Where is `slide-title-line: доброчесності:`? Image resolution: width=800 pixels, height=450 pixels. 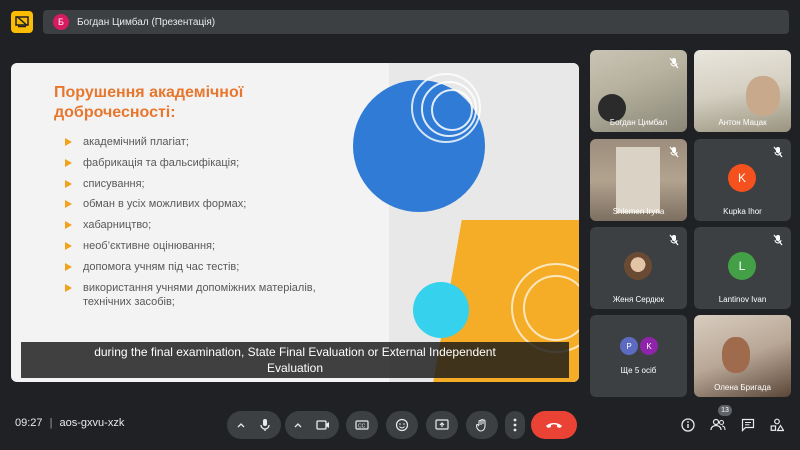 slide-title-line: доброчесності: is located at coordinates (115, 112).